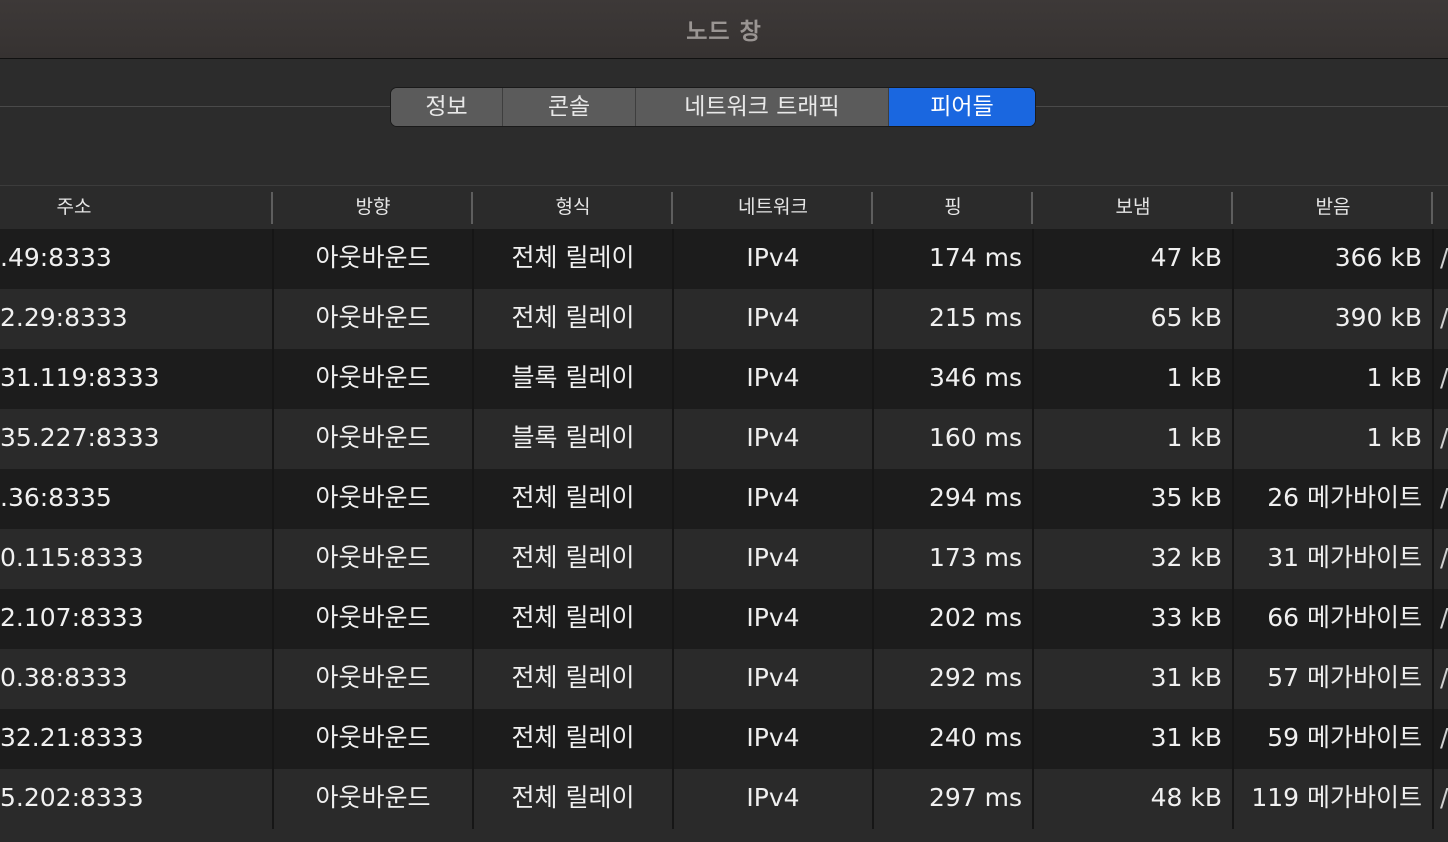  Describe the element at coordinates (773, 208) in the screenshot. I see `header-network: 네트워크` at that location.